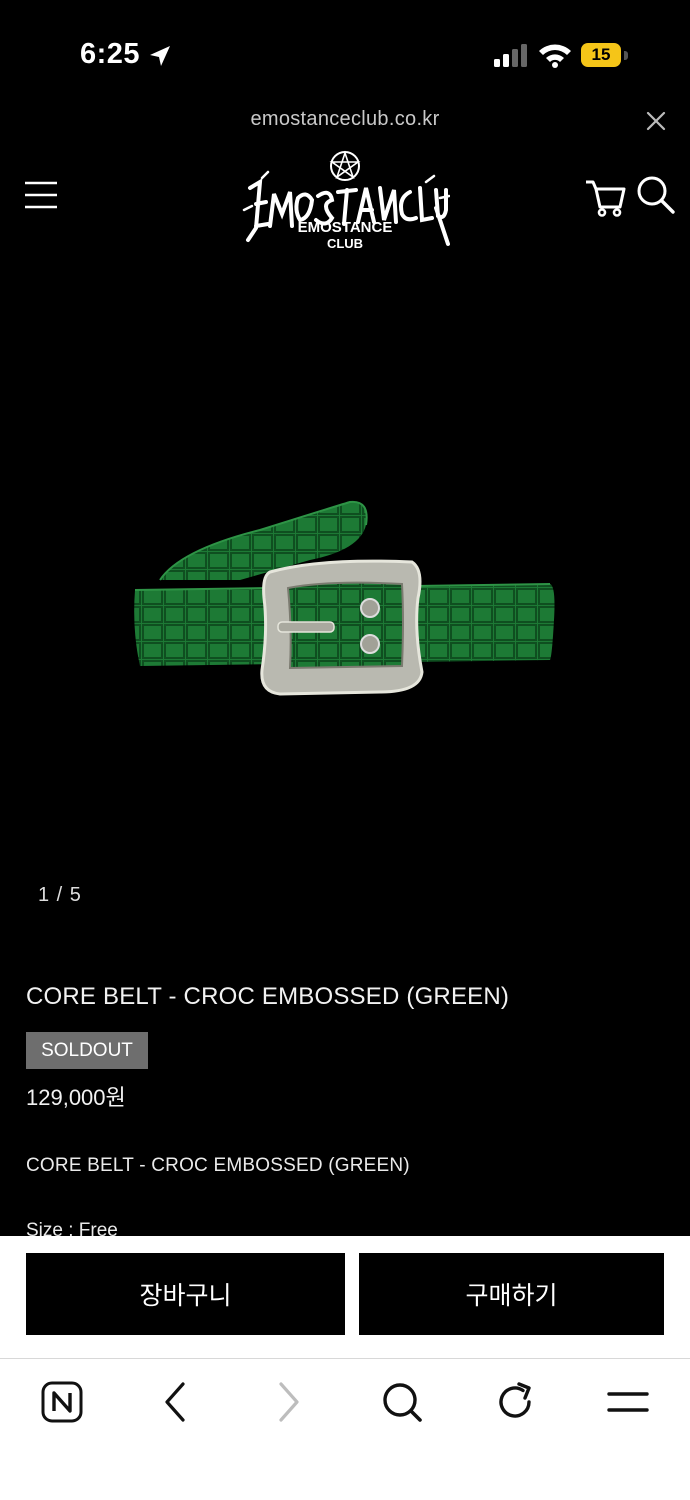  I want to click on back-icon, so click(175, 1402).